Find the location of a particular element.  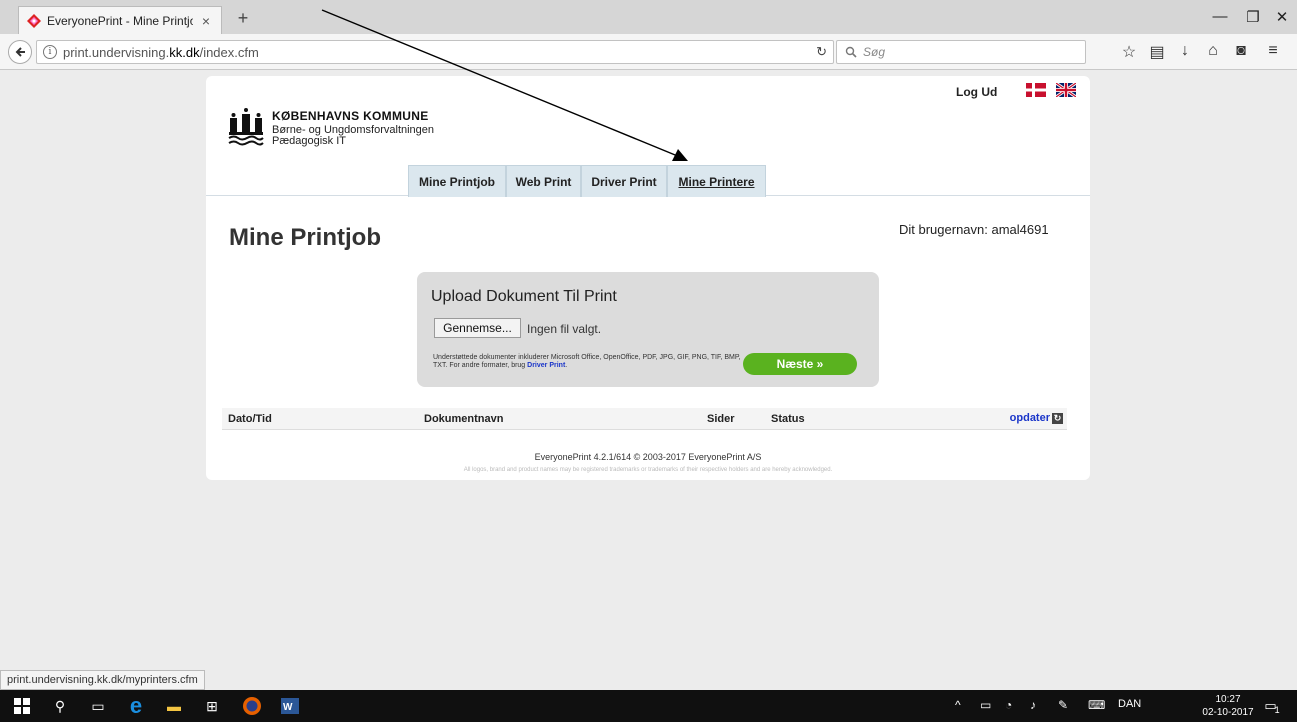

search-placeholder: Søg is located at coordinates (874, 52).